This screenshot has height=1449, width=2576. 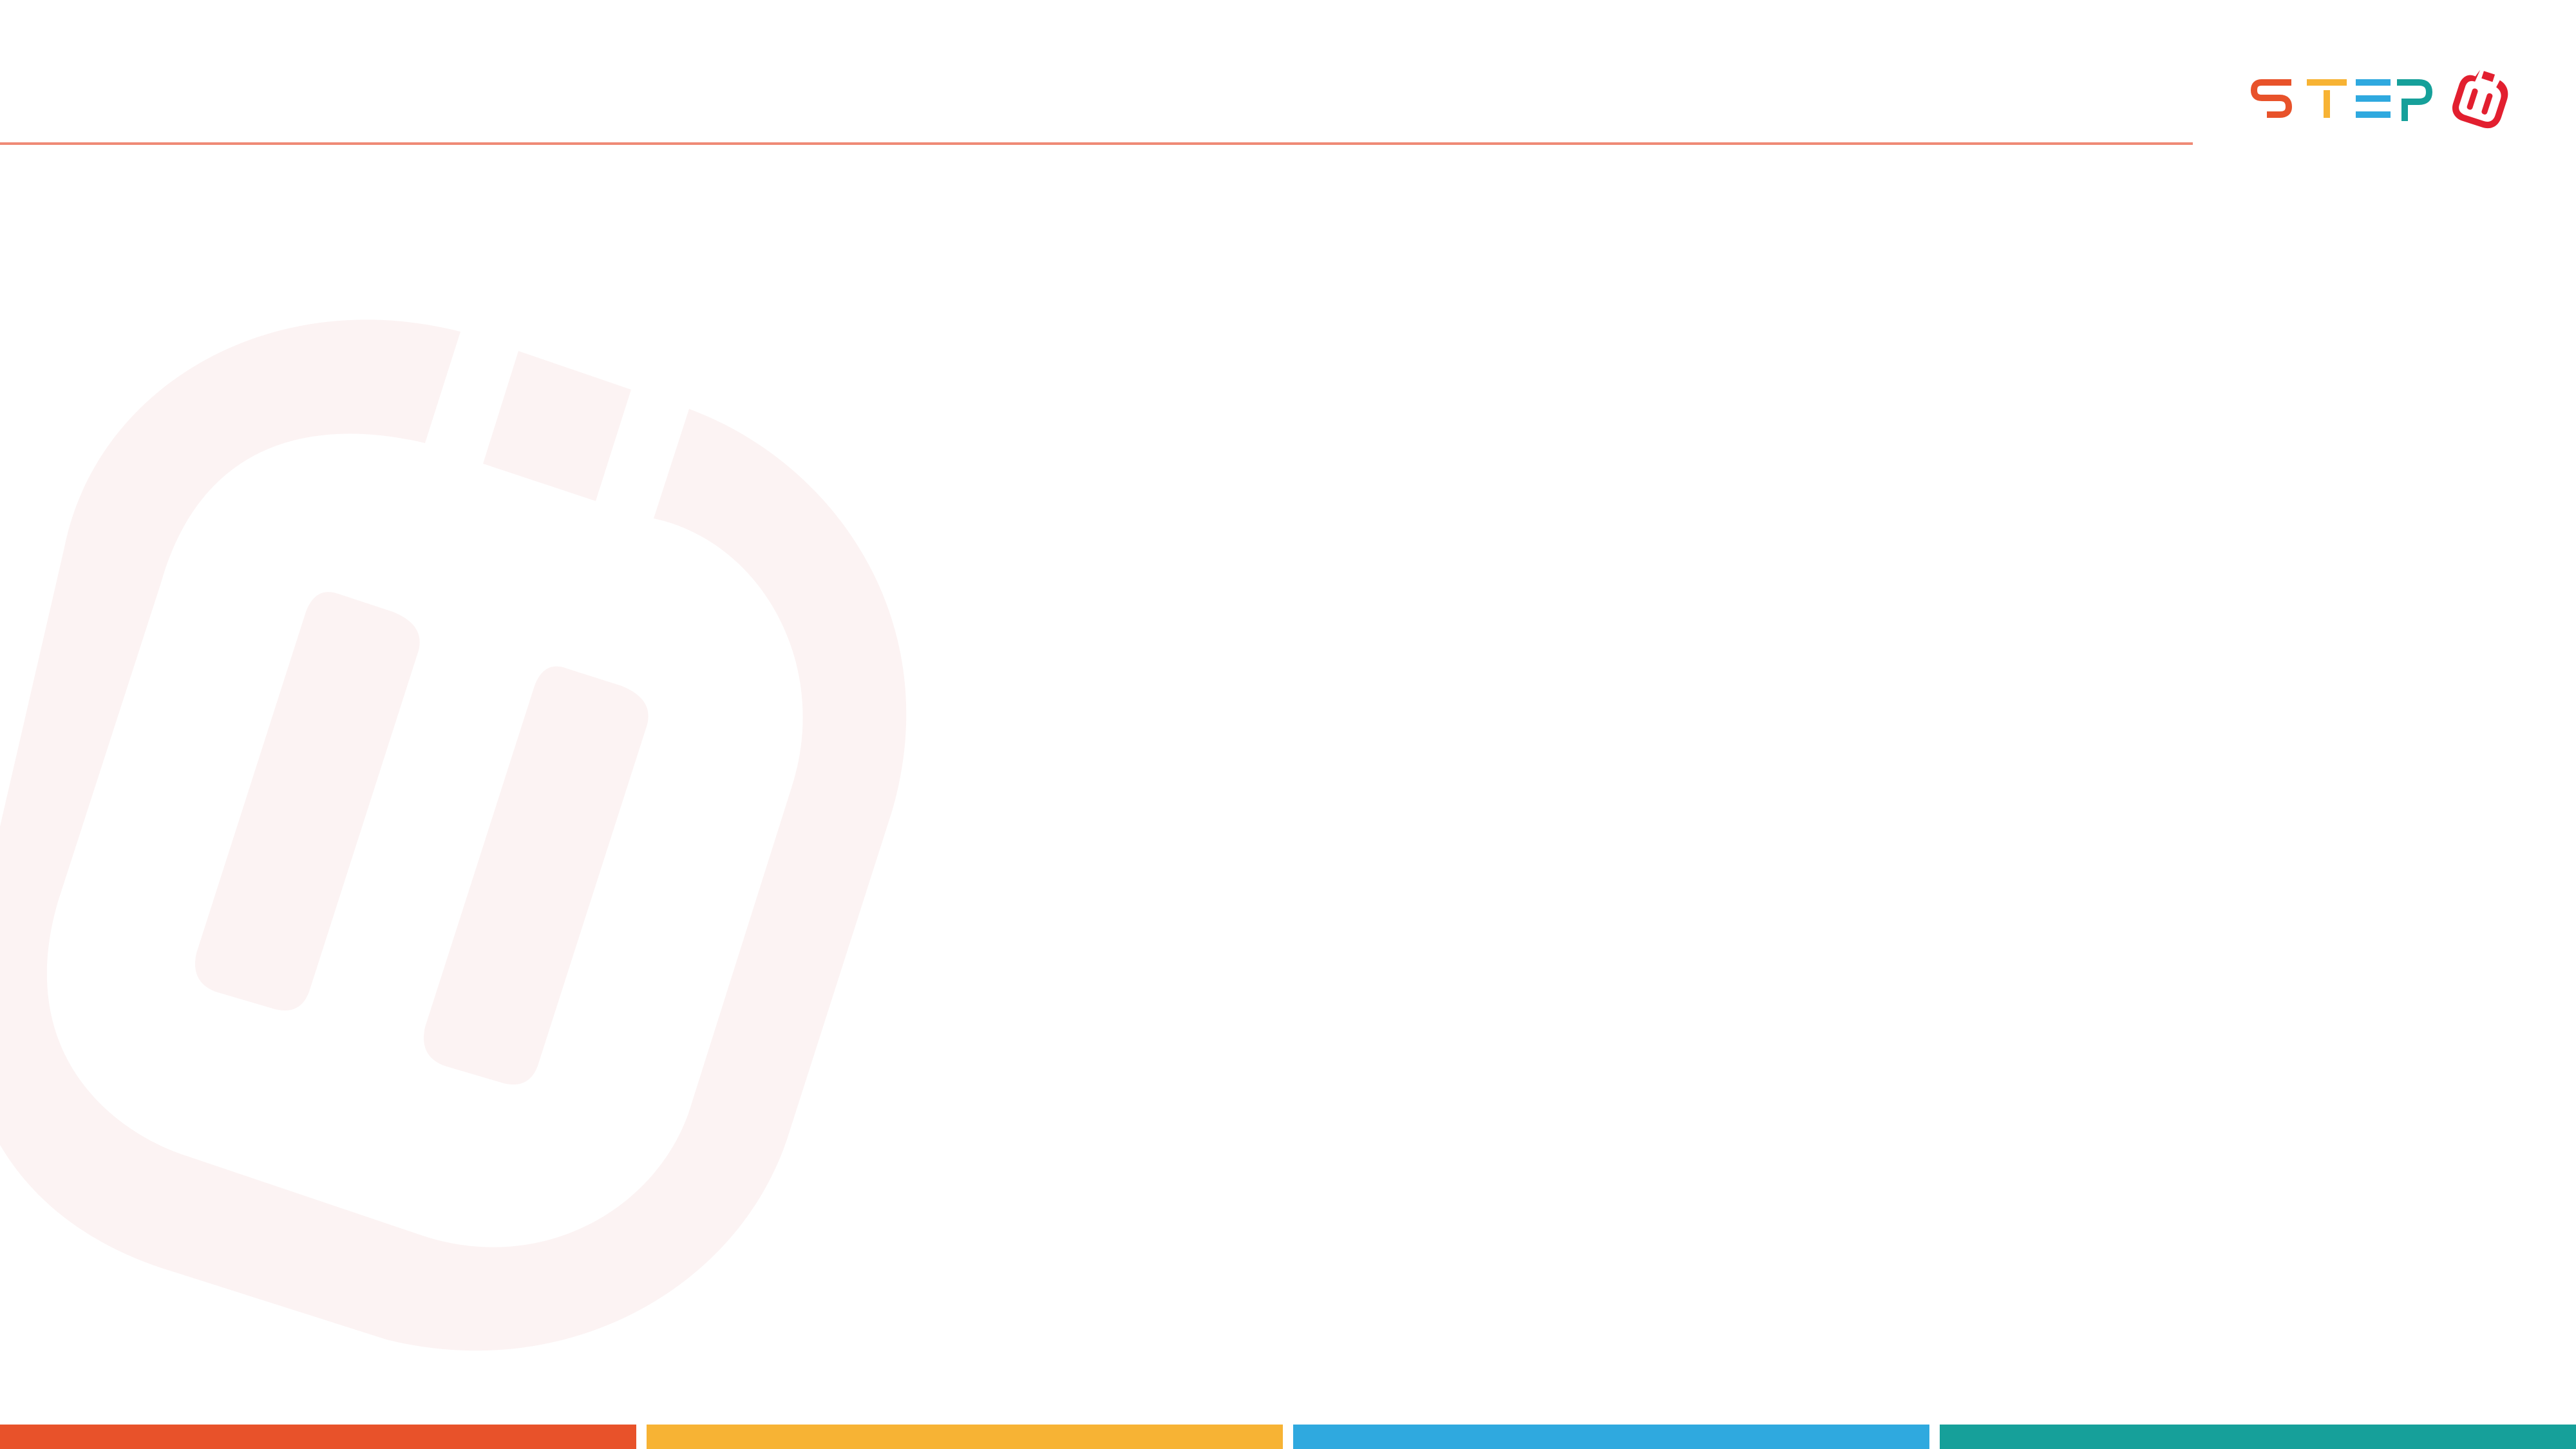 I want to click on watermark-inner-bar-right, so click(x=537, y=876).